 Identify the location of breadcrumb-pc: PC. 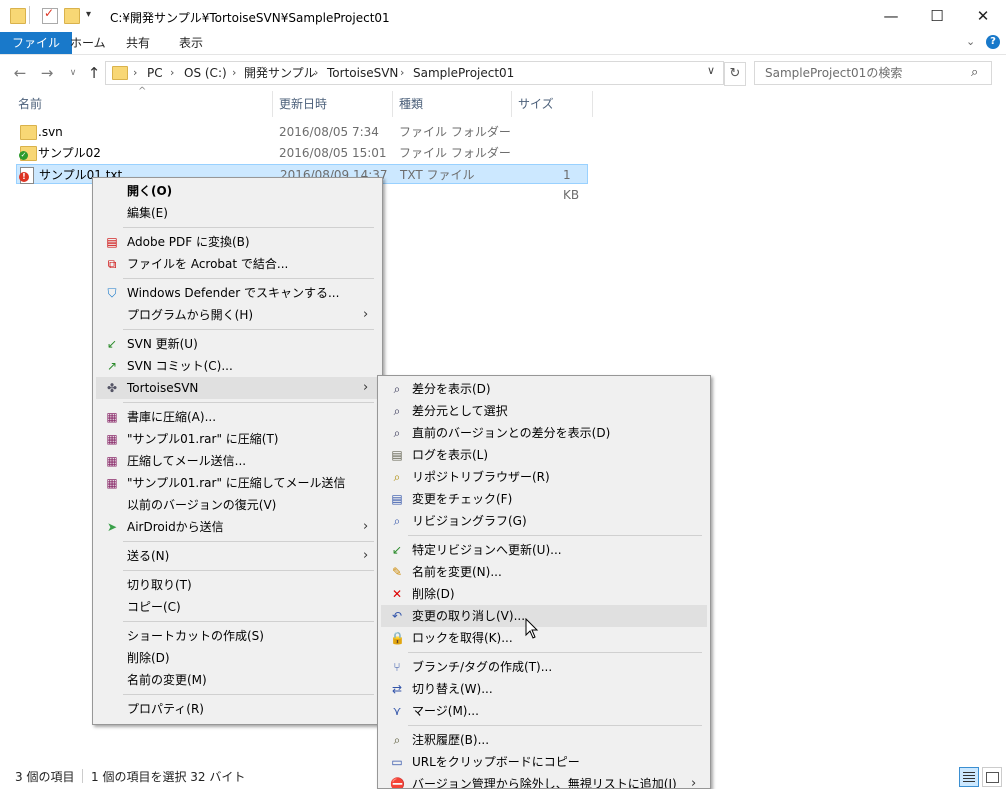
(155, 73).